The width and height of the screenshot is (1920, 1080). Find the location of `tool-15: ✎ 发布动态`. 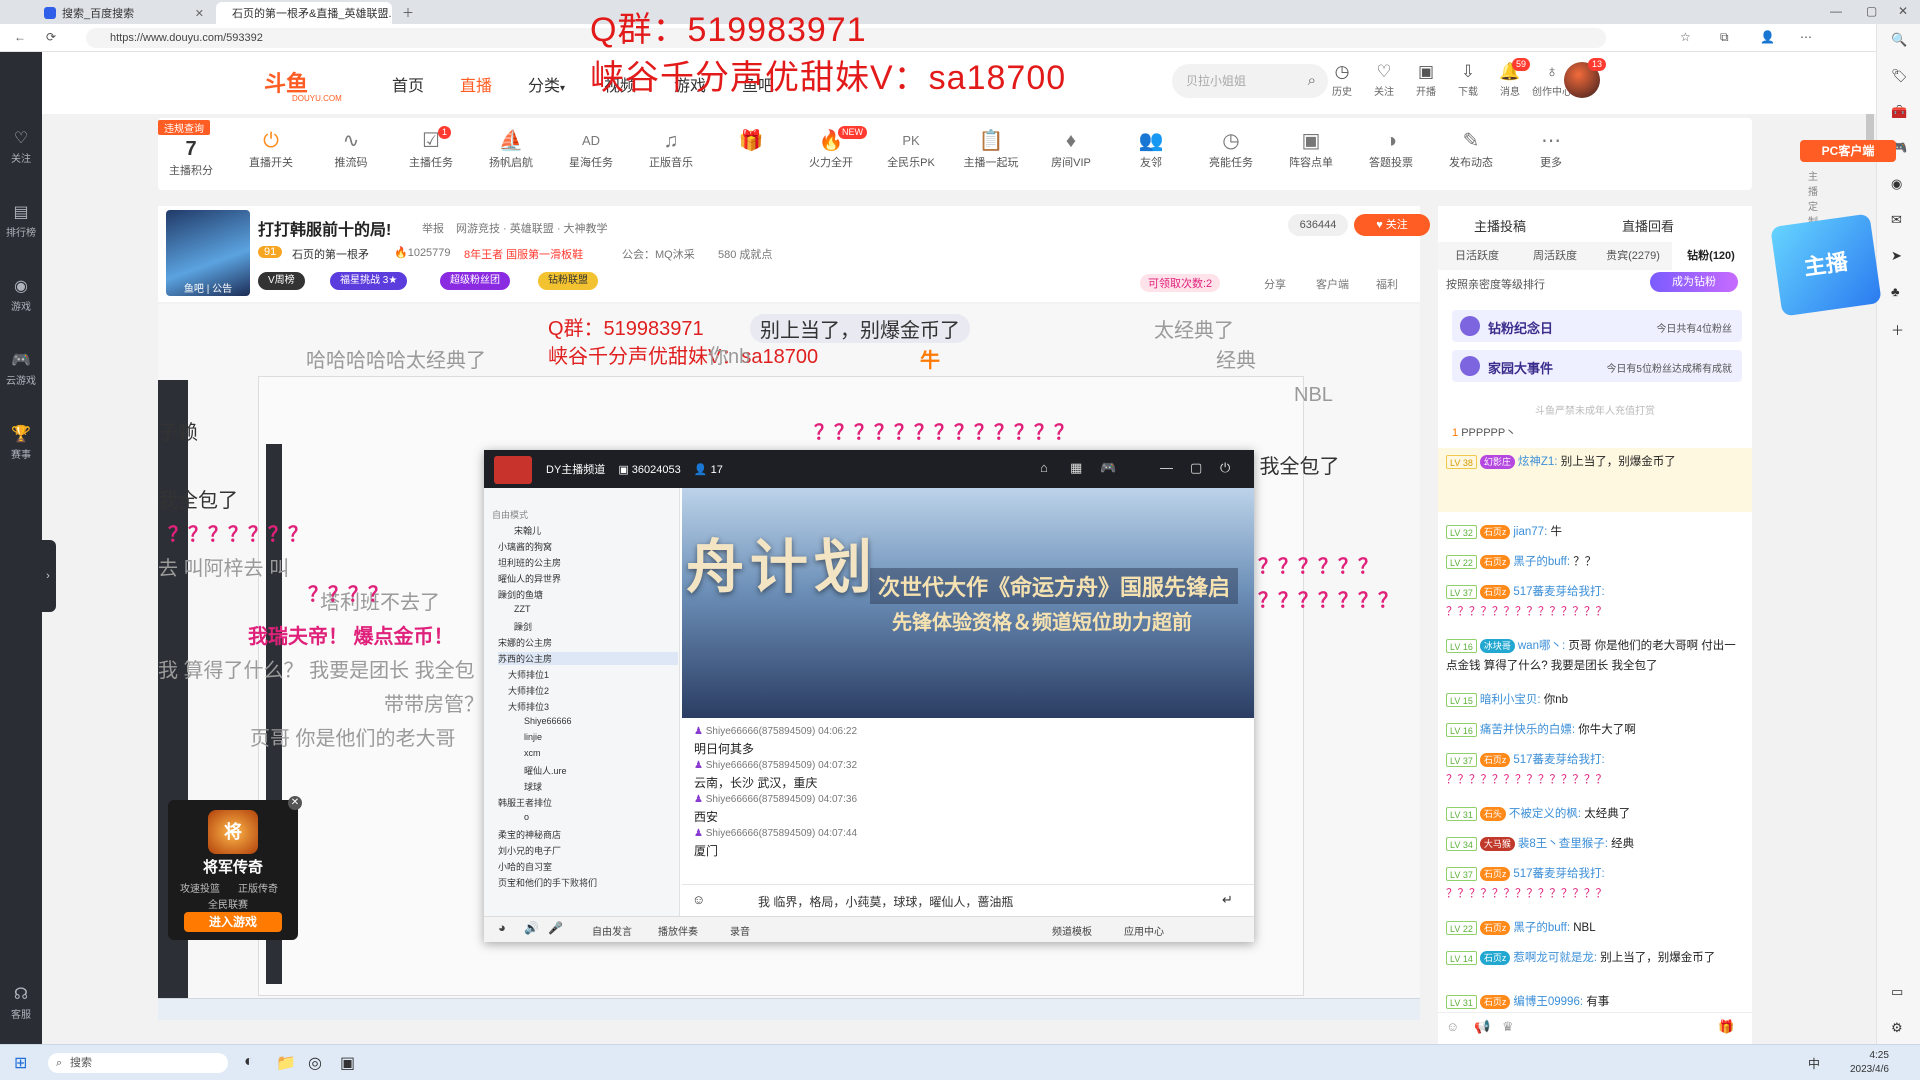

tool-15: ✎ 发布动态 is located at coordinates (1471, 149).